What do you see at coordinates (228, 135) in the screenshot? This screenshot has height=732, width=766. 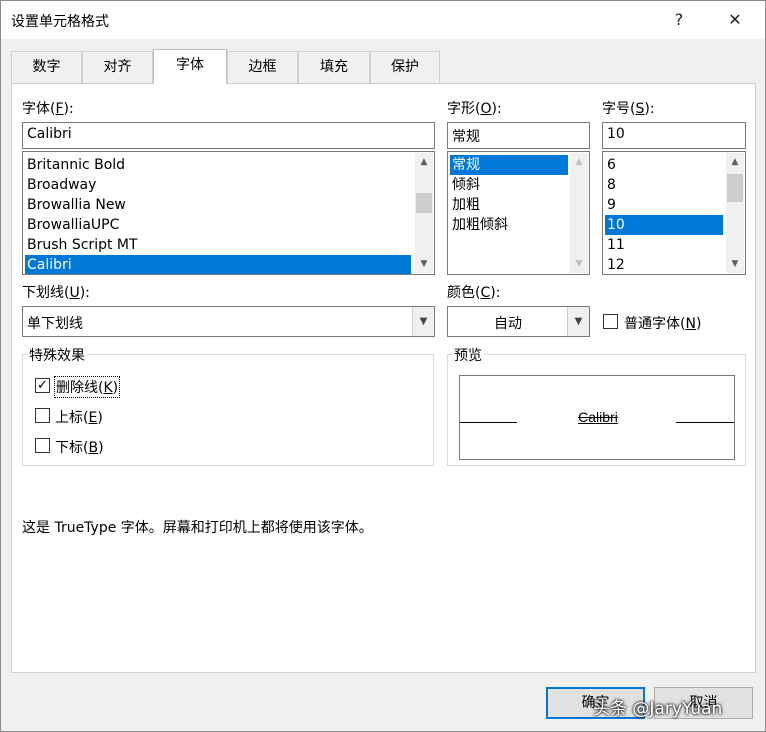 I see `font-input: Calibri` at bounding box center [228, 135].